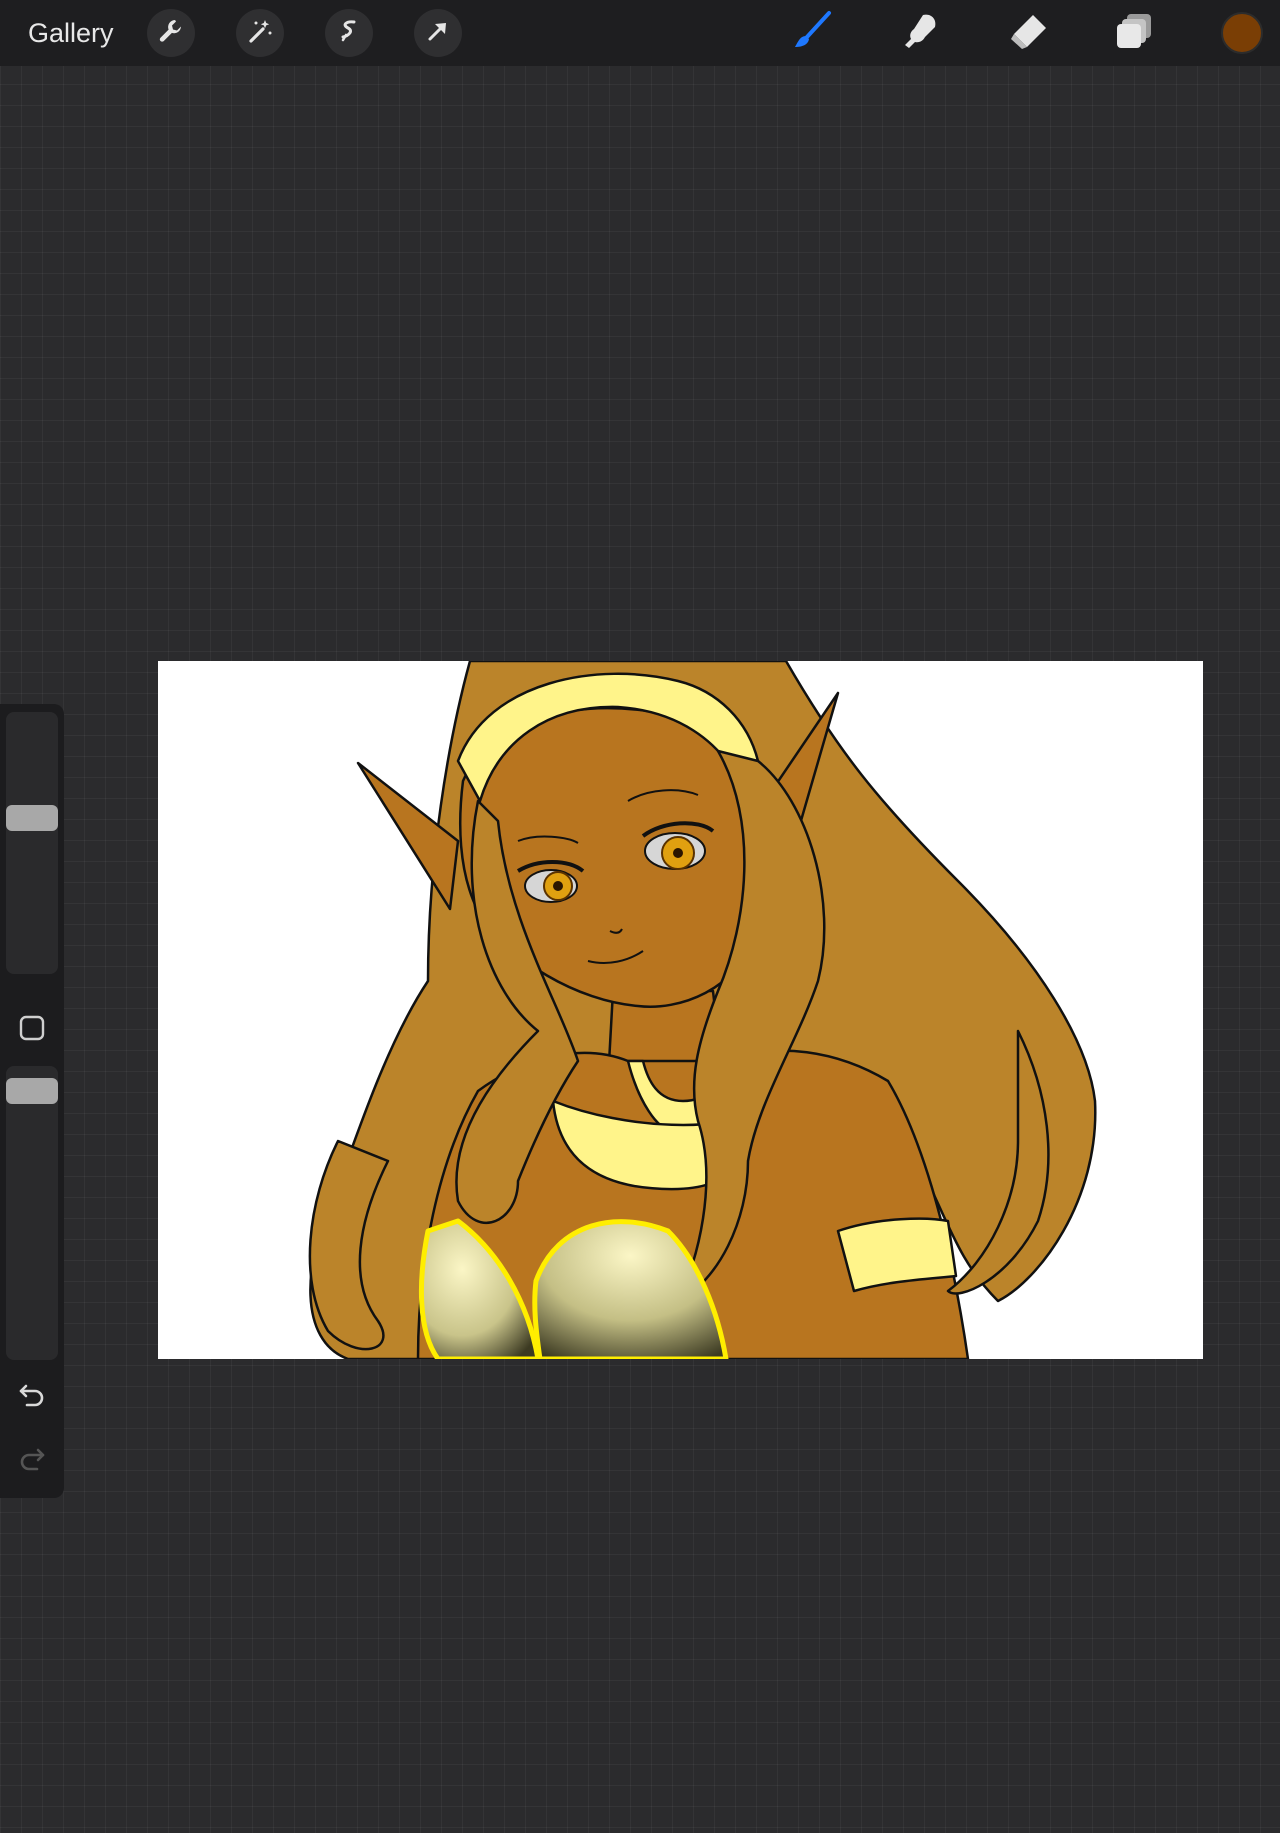  I want to click on smudge-button, so click(921, 33).